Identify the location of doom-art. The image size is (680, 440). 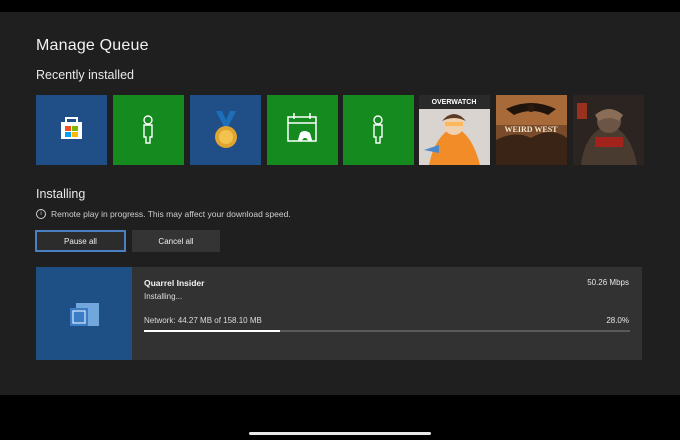
(608, 130).